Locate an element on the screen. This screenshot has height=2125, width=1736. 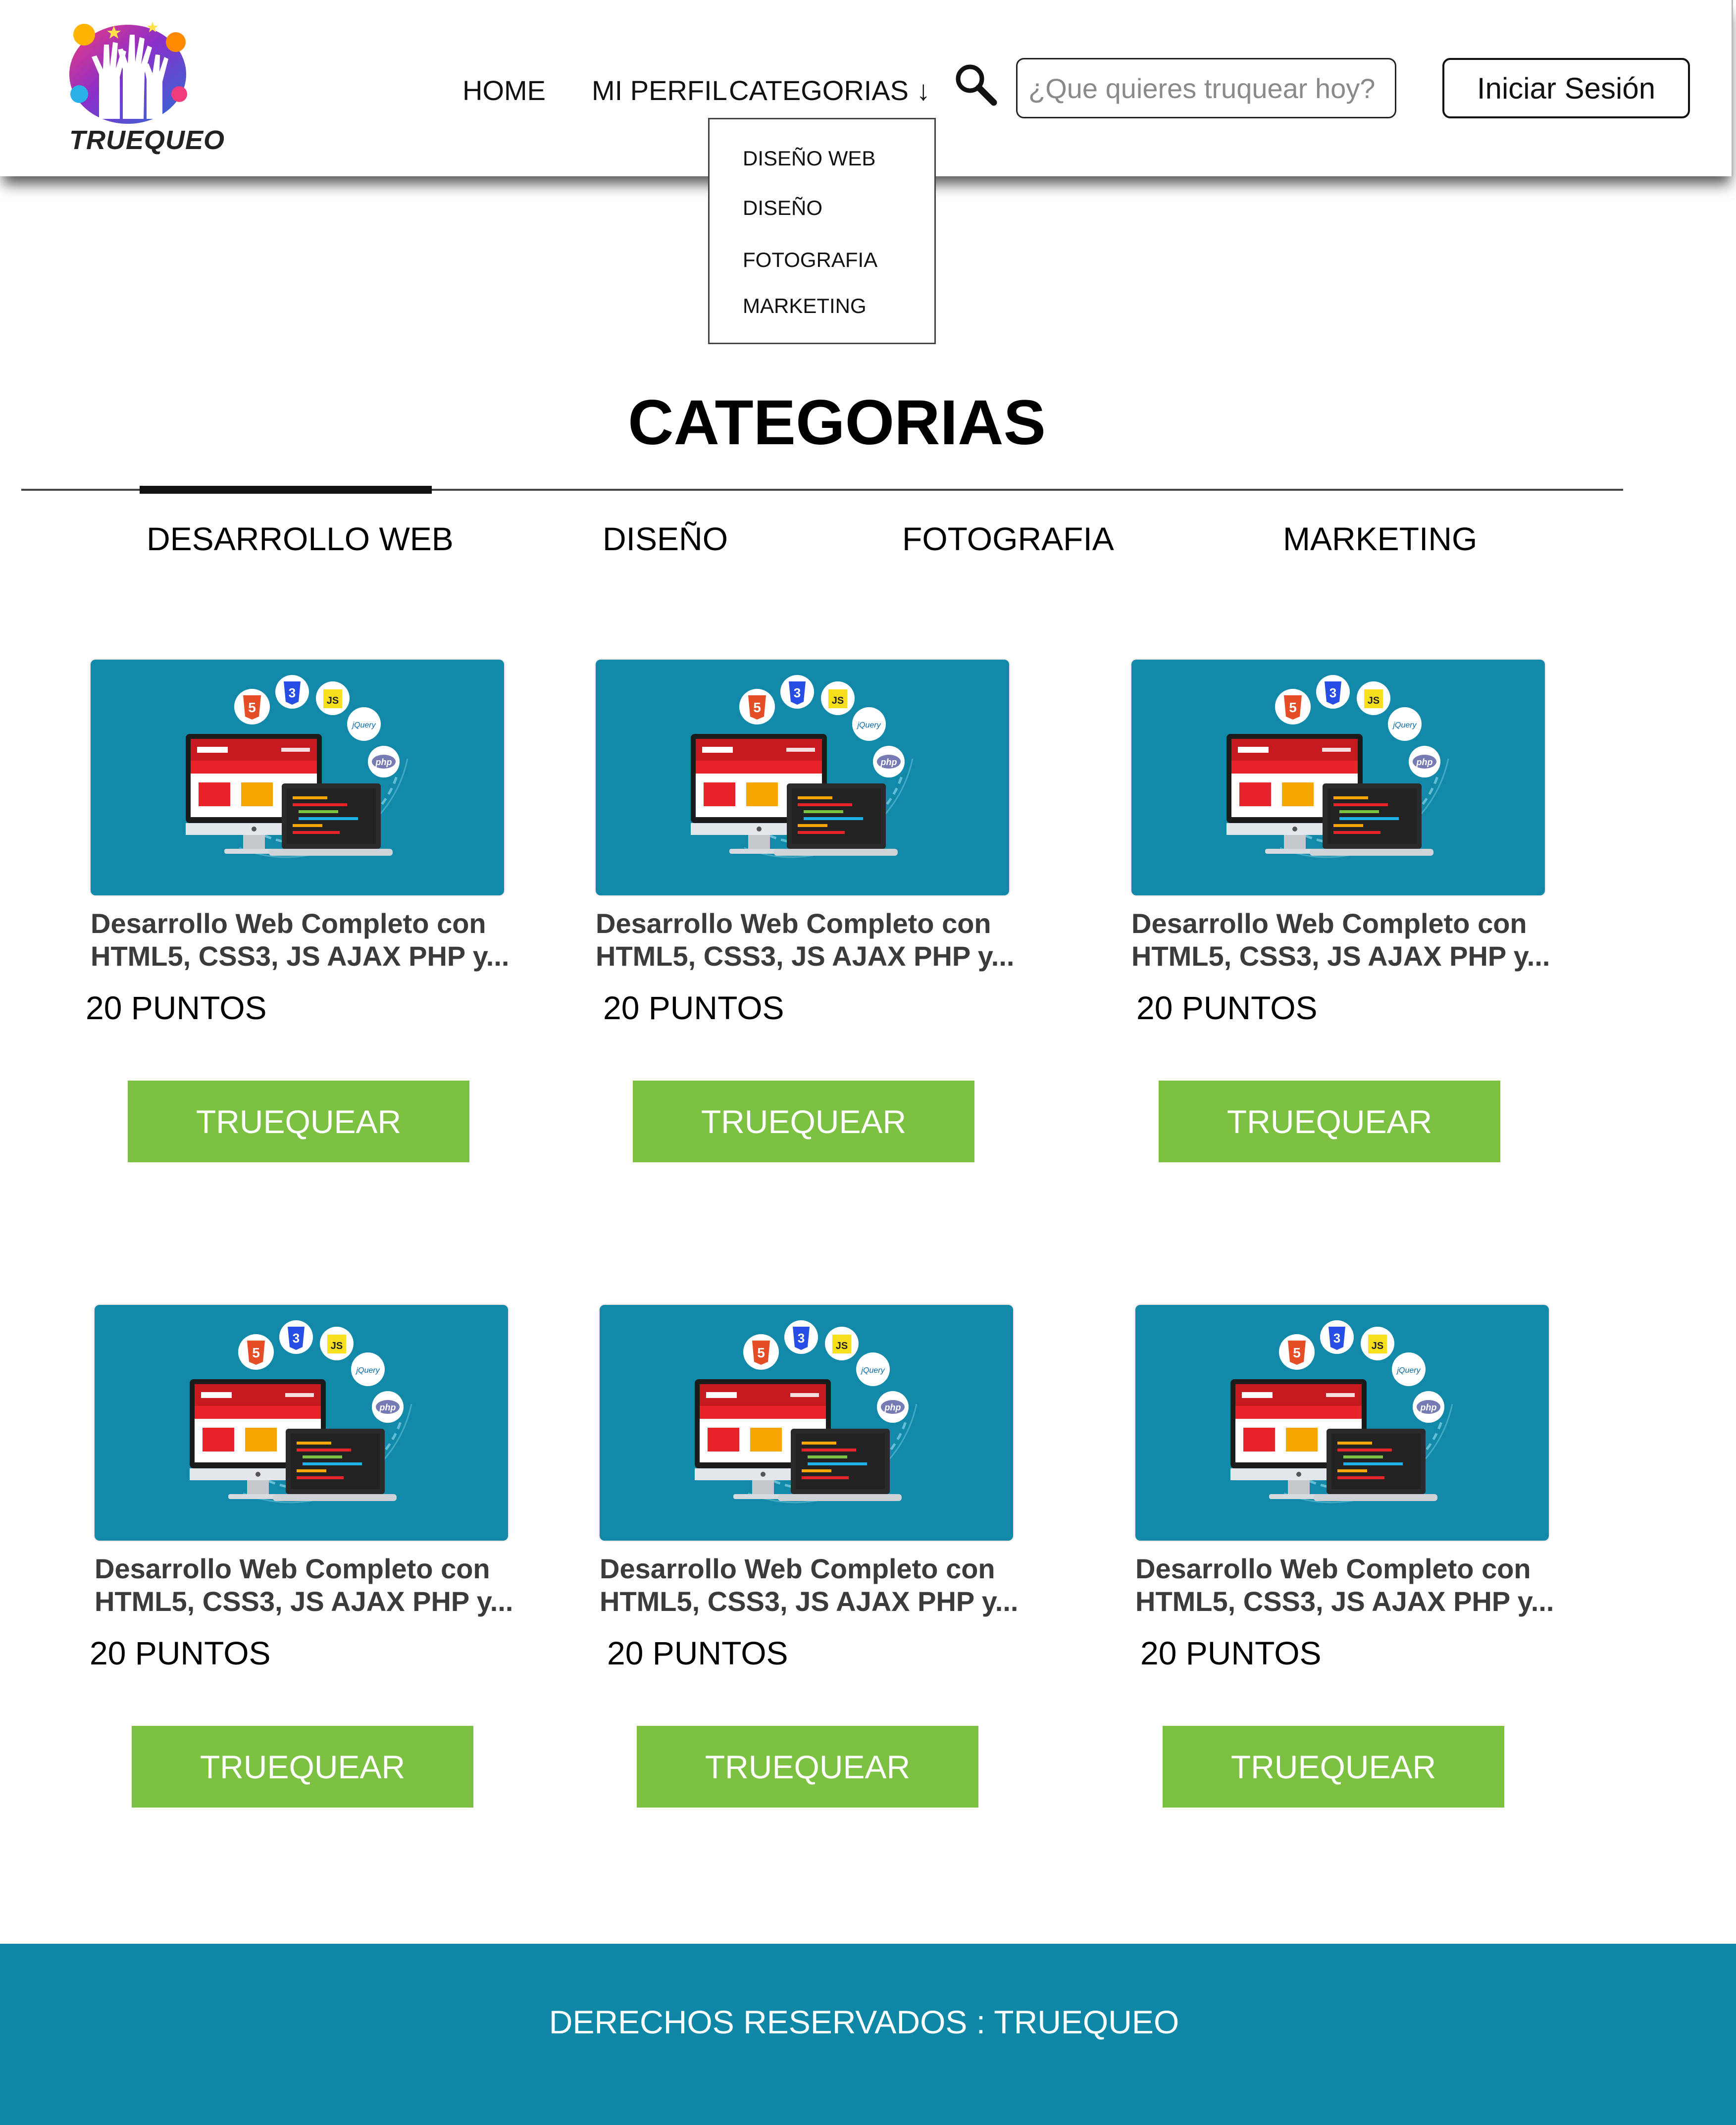
footer: DERECHOS RESERVADOS : TRUEQUEO is located at coordinates (868, 2034).